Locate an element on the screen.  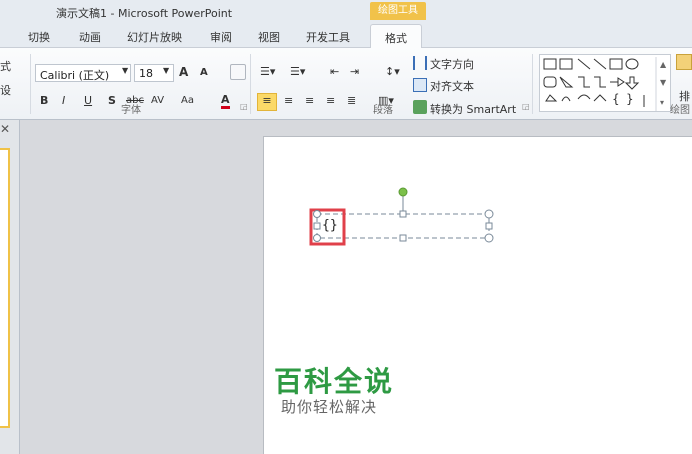
handle-top is located at coordinates (403, 214).